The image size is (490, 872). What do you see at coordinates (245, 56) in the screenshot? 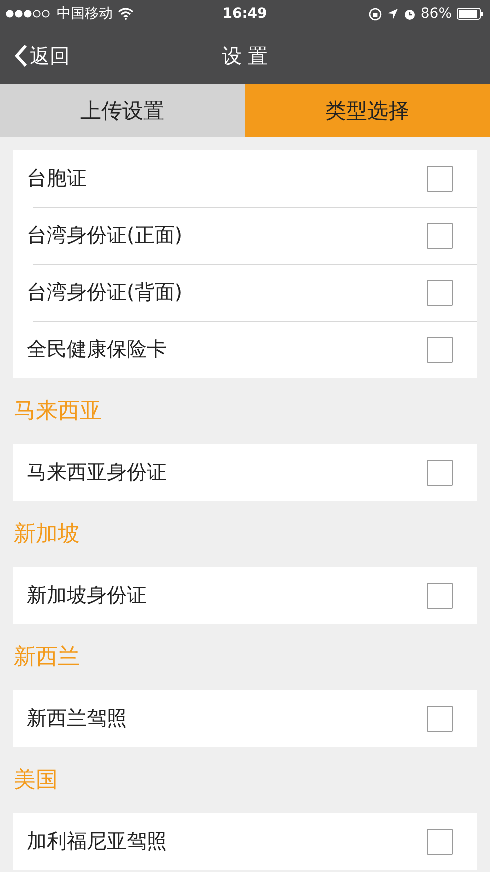
I see `page-title: 设 置` at bounding box center [245, 56].